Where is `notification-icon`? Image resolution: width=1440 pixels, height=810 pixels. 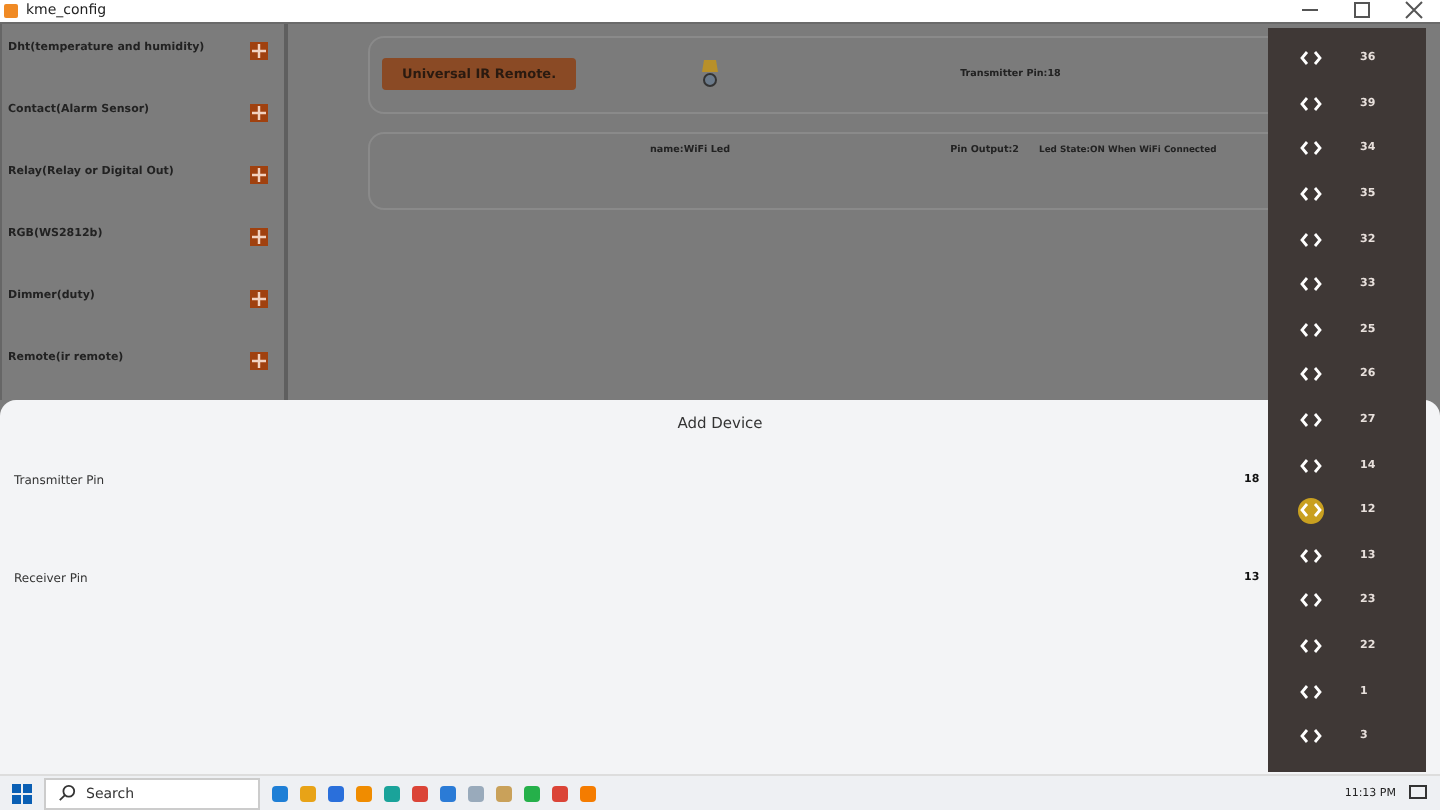 notification-icon is located at coordinates (1418, 793).